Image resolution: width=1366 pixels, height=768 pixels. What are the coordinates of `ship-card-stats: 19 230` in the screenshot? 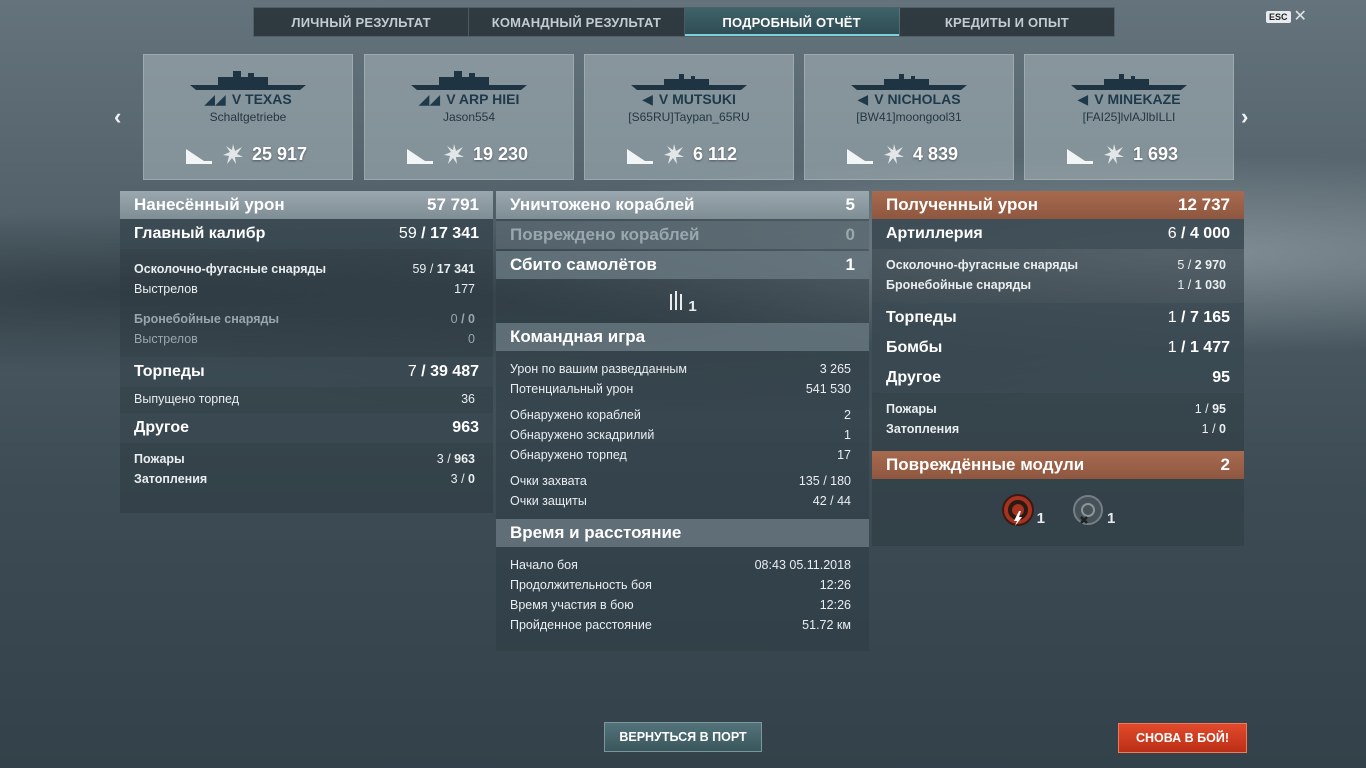 It's located at (466, 154).